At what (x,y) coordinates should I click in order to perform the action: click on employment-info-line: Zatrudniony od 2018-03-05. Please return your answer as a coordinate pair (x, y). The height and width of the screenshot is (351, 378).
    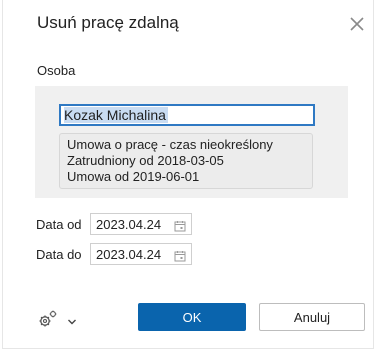
    Looking at the image, I should click on (145, 160).